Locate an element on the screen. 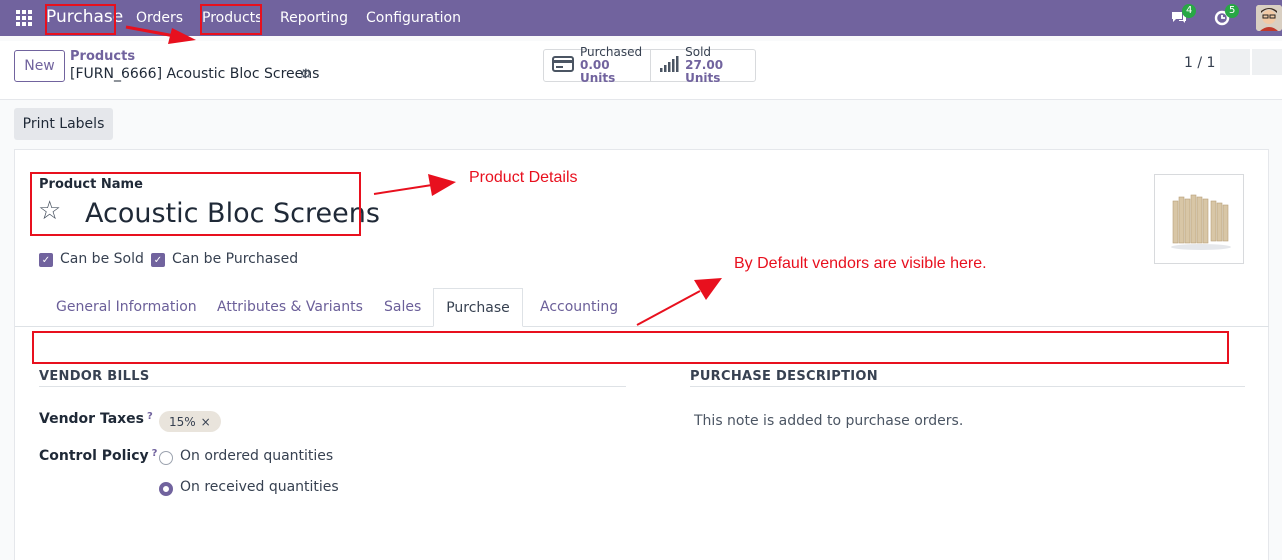  arrow-head-products is located at coordinates (182, 36).